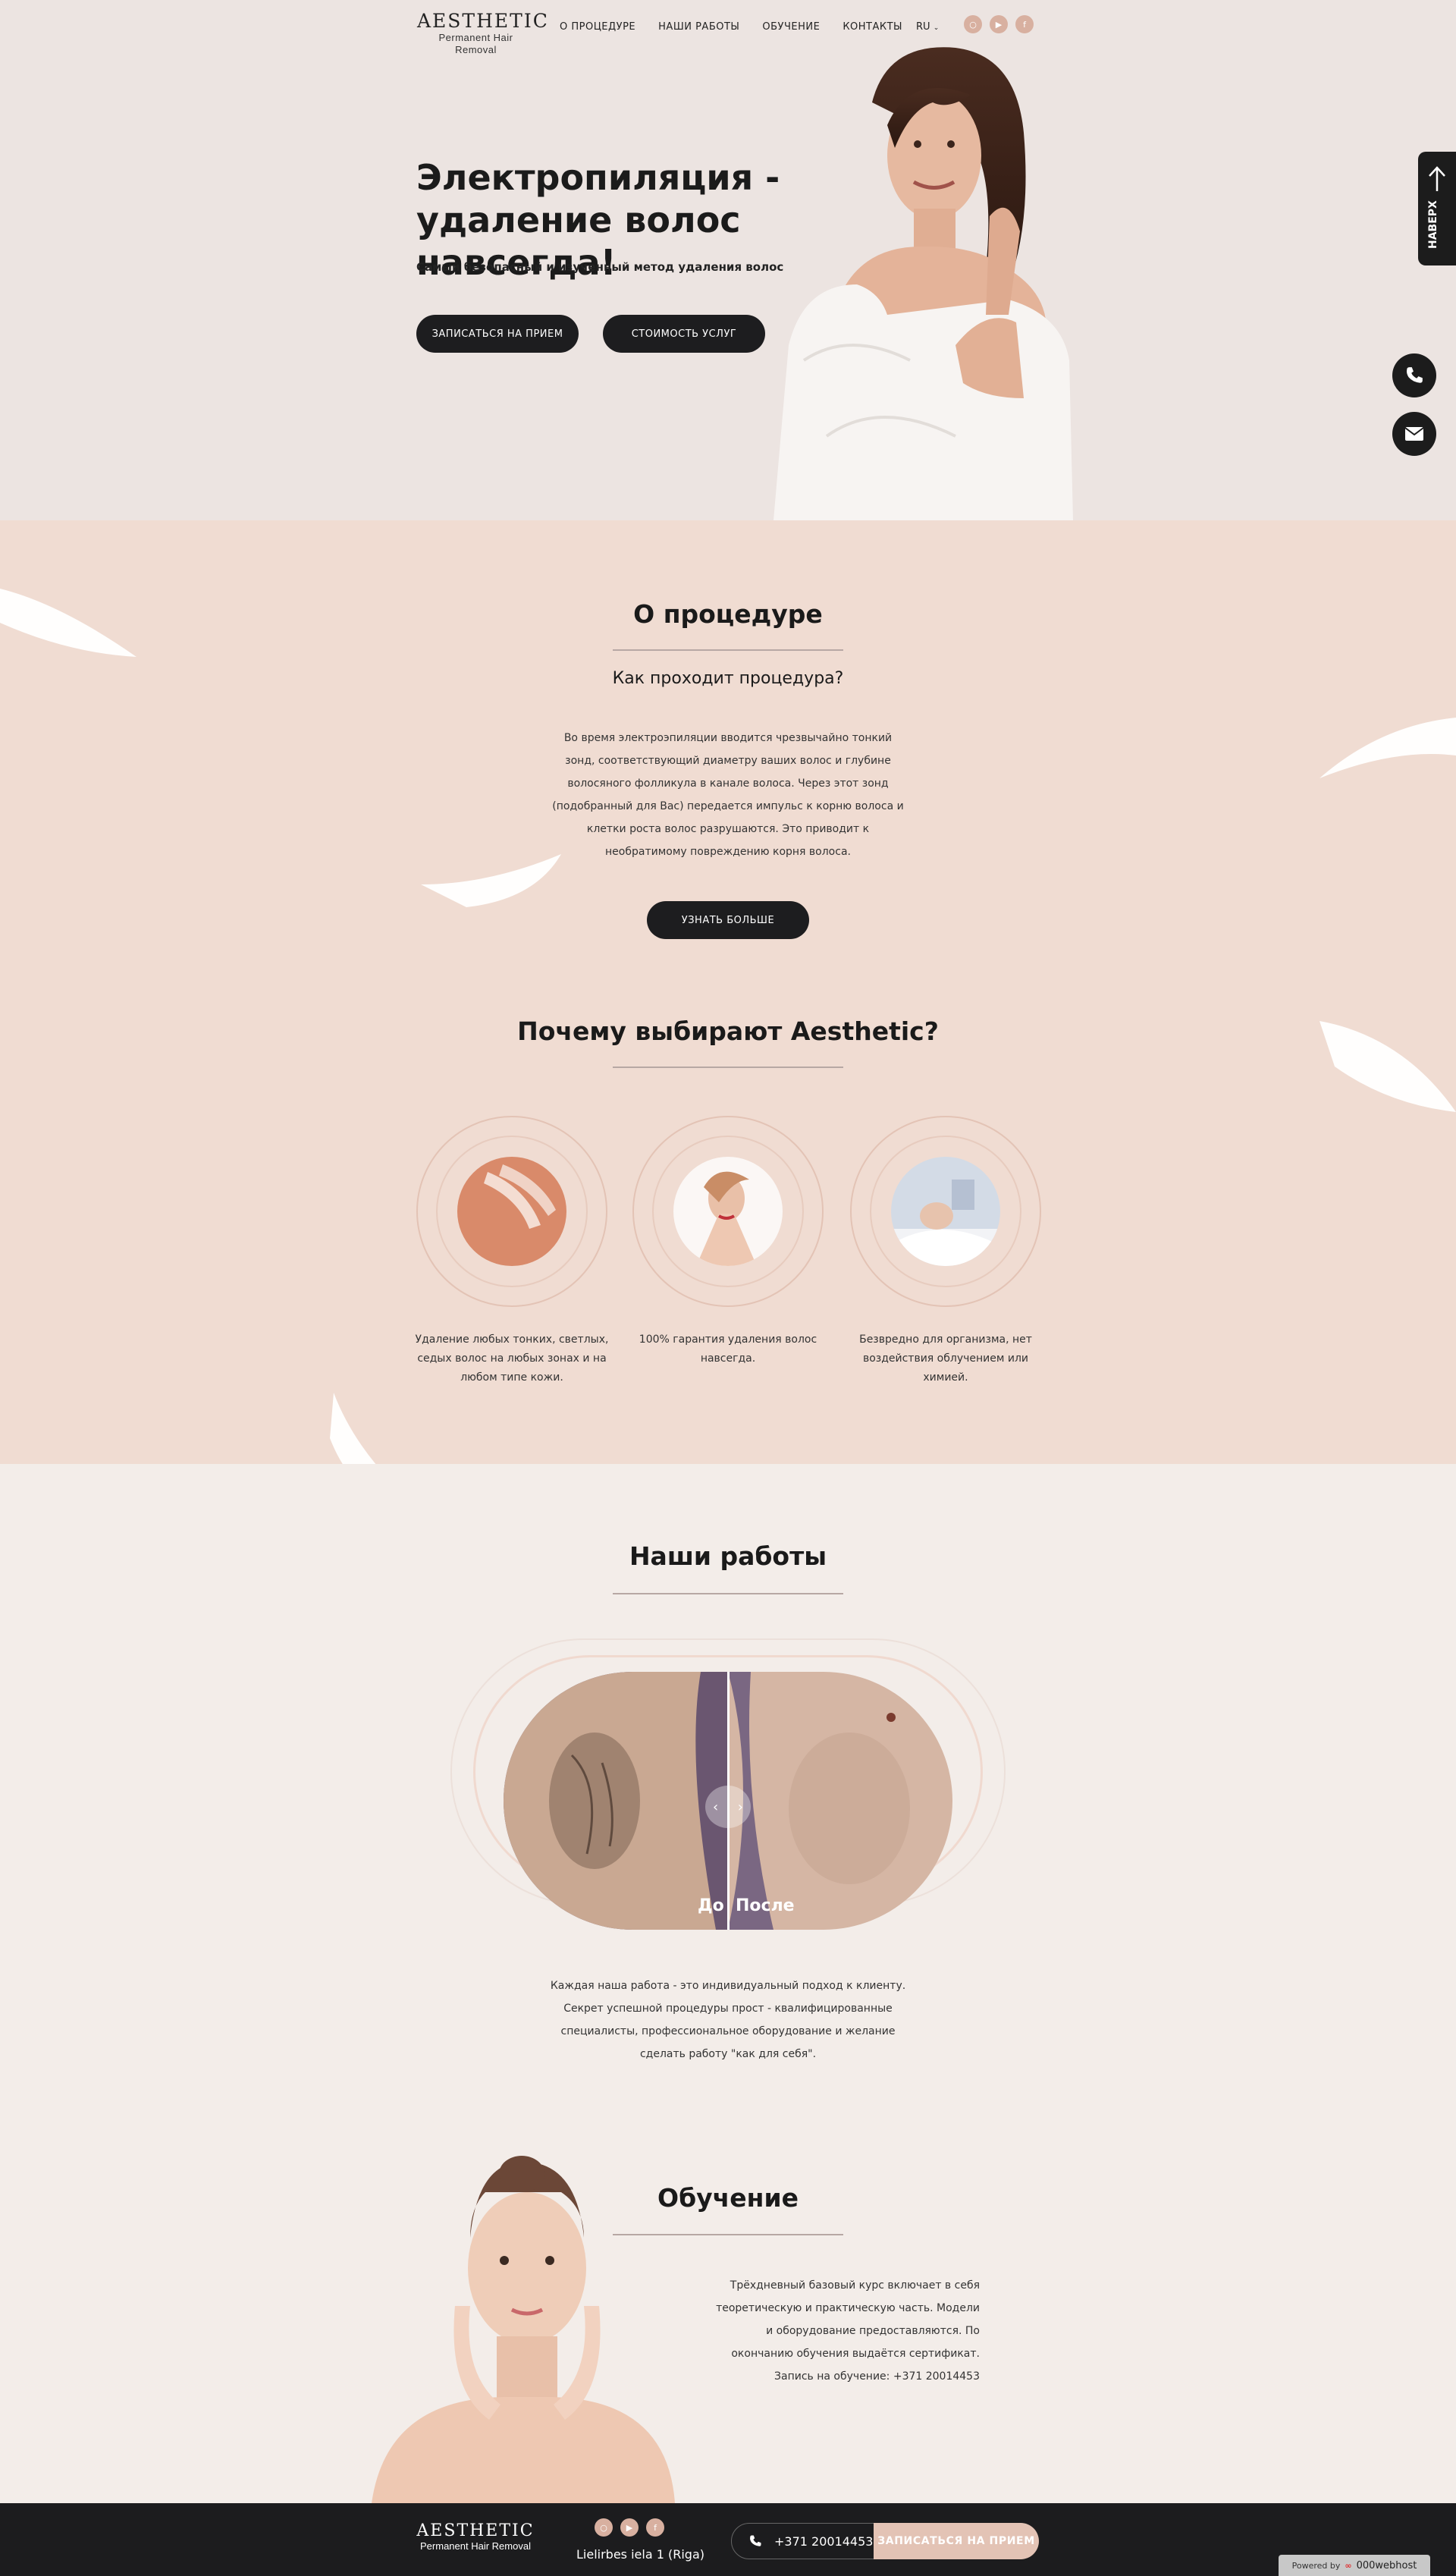  What do you see at coordinates (923, 27) in the screenshot?
I see `language-label: RU` at bounding box center [923, 27].